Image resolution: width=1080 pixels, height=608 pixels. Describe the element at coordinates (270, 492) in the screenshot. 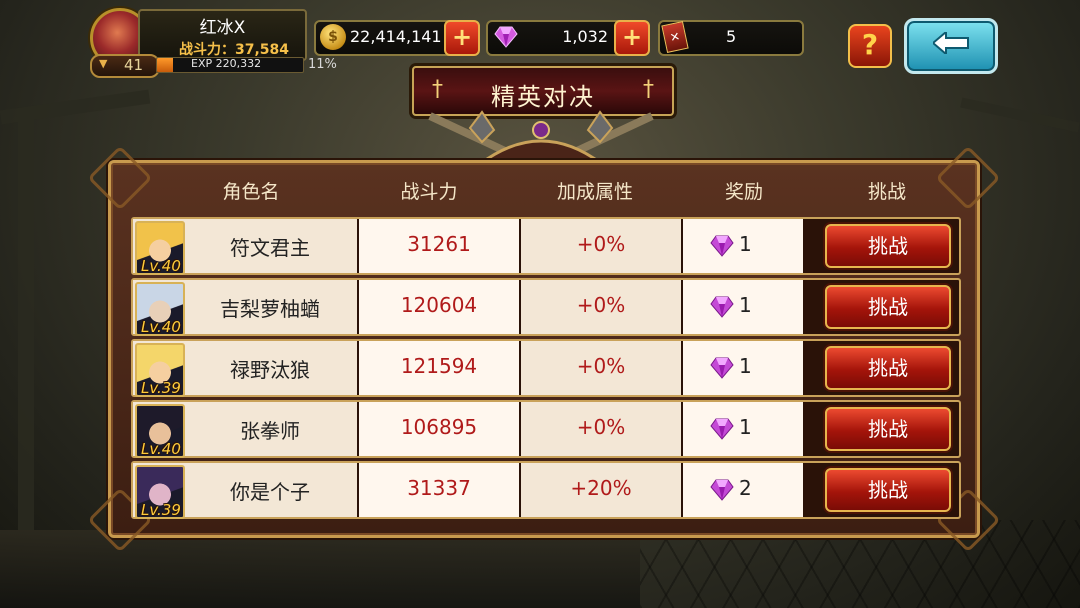

I see `opponent-name: 你是个子` at that location.